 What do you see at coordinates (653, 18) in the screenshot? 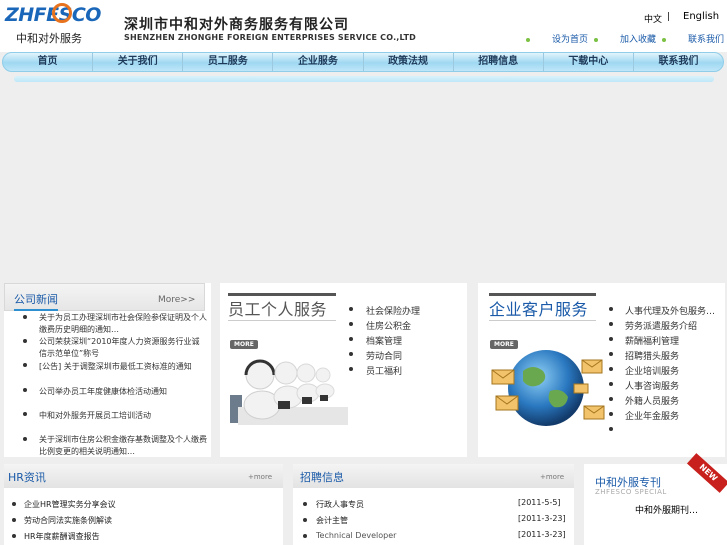
I see `language-chinese-link: 中文` at bounding box center [653, 18].